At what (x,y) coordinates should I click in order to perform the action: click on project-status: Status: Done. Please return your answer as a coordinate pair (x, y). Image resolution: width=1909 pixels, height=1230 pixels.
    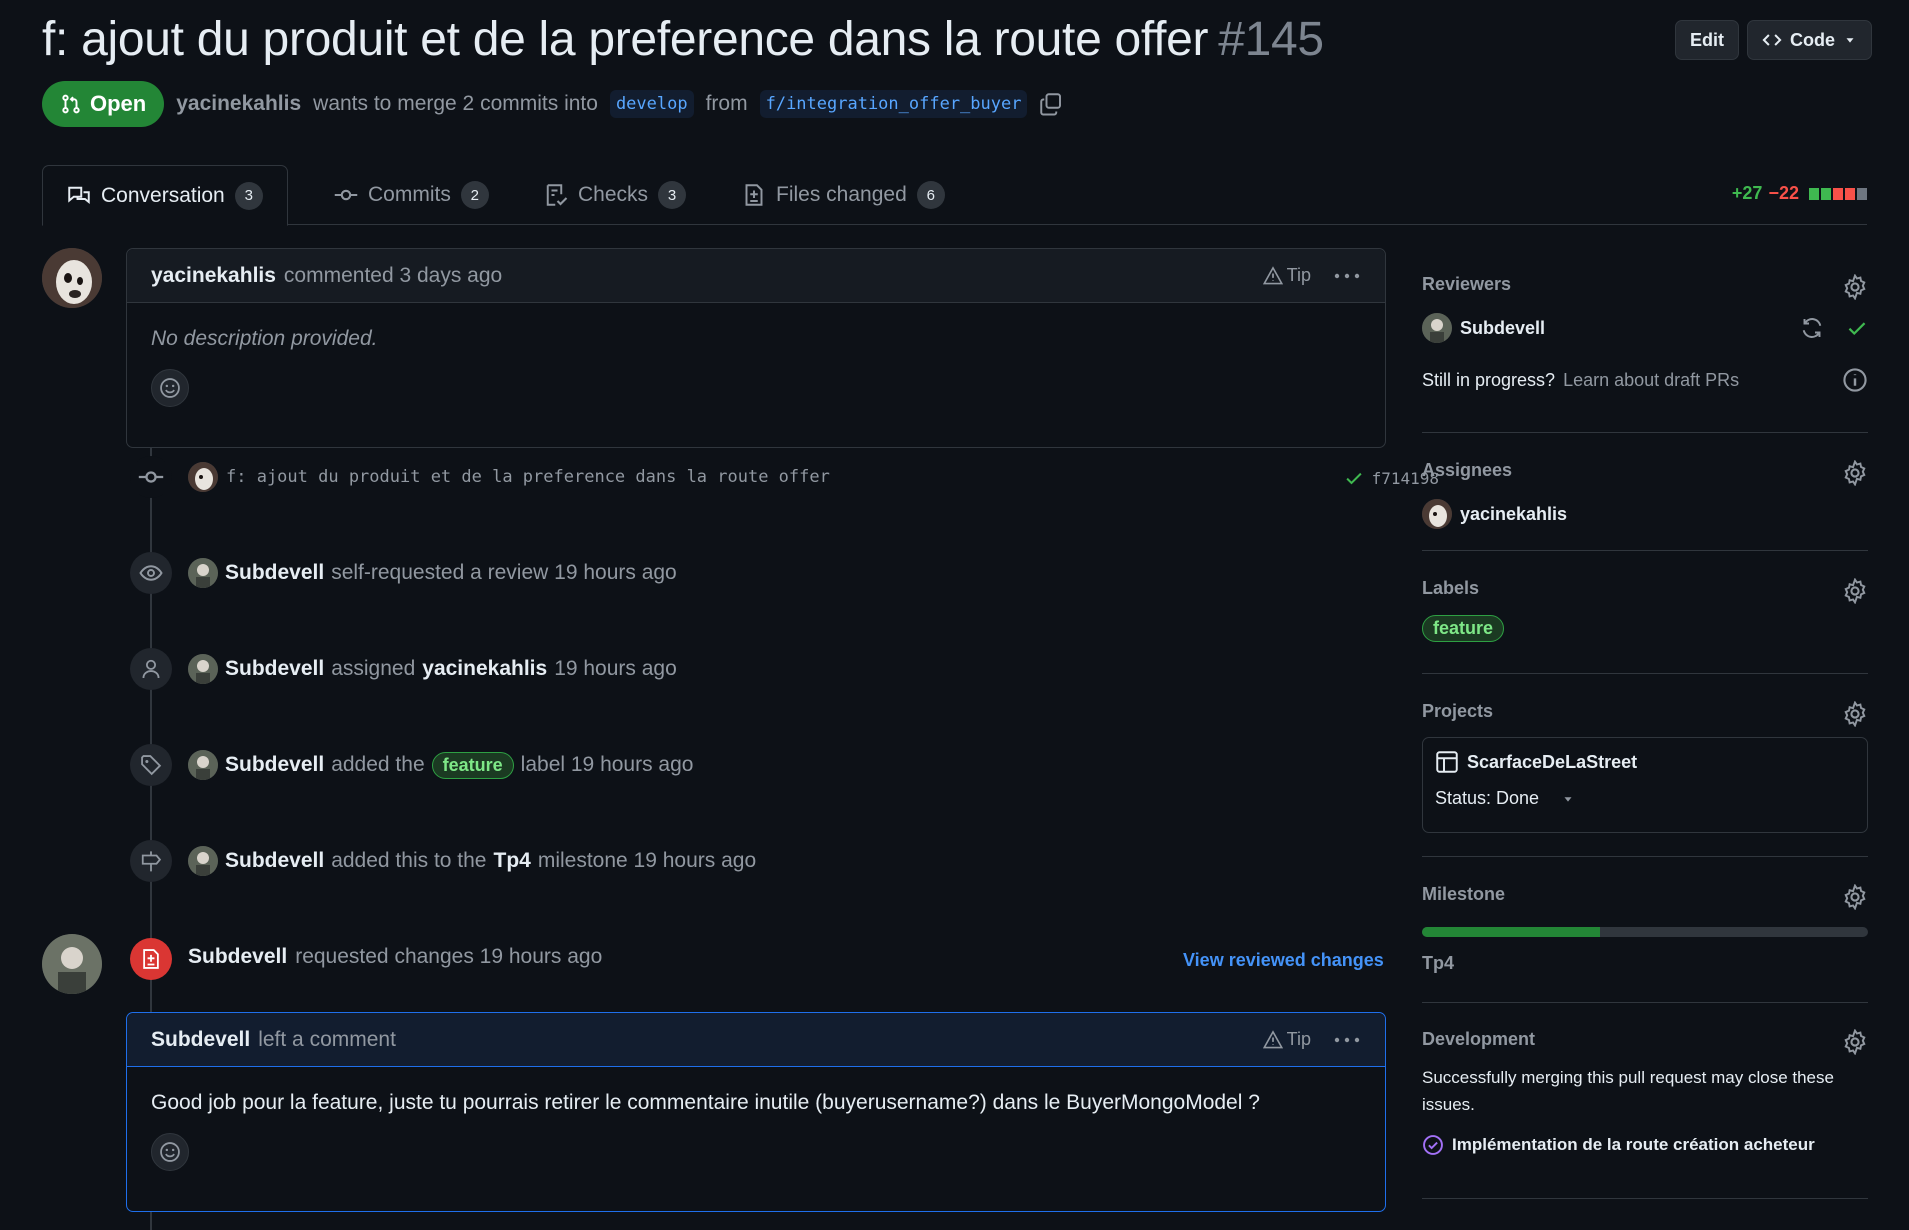
    Looking at the image, I should click on (1645, 798).